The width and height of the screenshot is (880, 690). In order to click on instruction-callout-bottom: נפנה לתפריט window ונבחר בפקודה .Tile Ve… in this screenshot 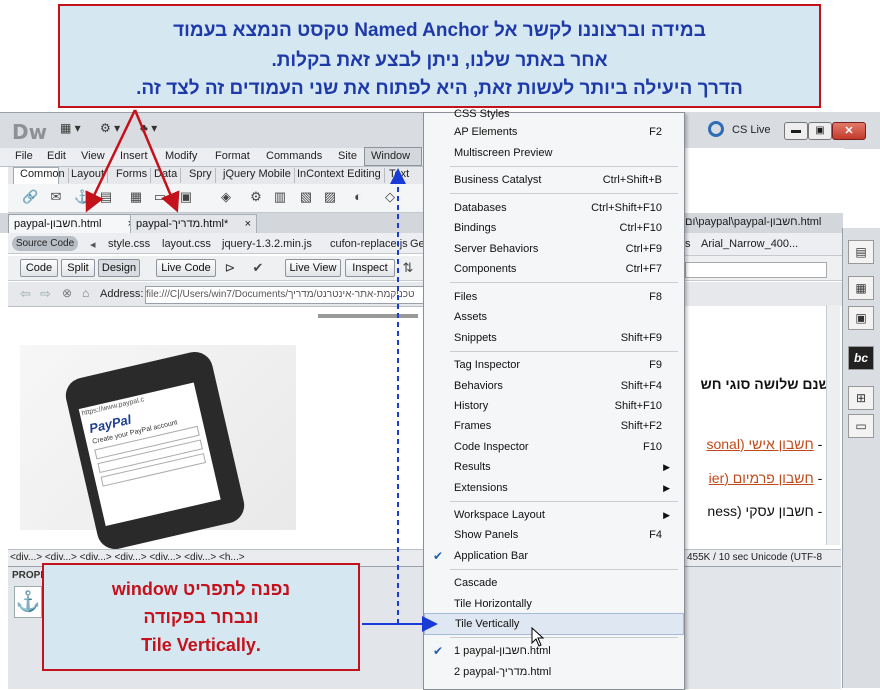, I will do `click(201, 617)`.